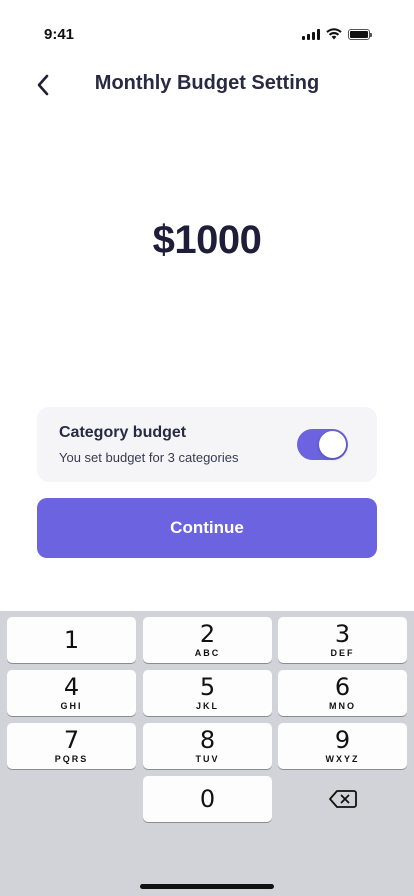  Describe the element at coordinates (342, 653) in the screenshot. I see `key-letters: DEF` at that location.